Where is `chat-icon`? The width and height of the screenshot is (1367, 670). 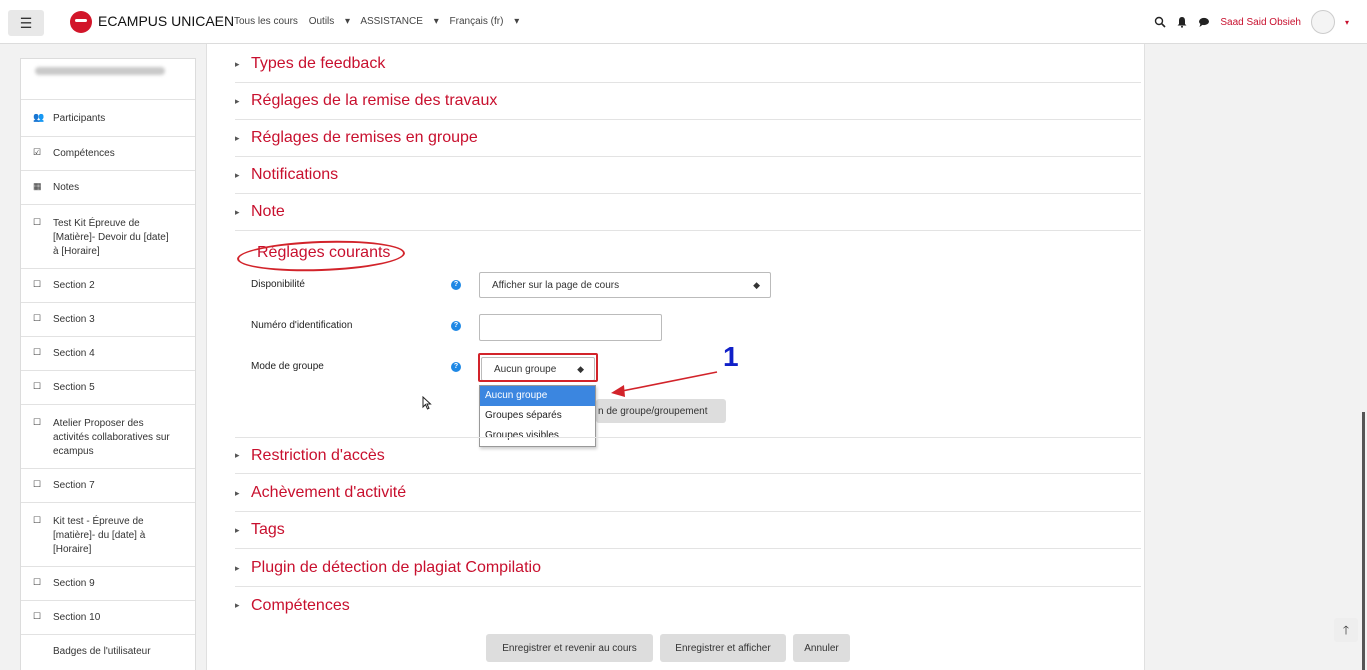 chat-icon is located at coordinates (1204, 22).